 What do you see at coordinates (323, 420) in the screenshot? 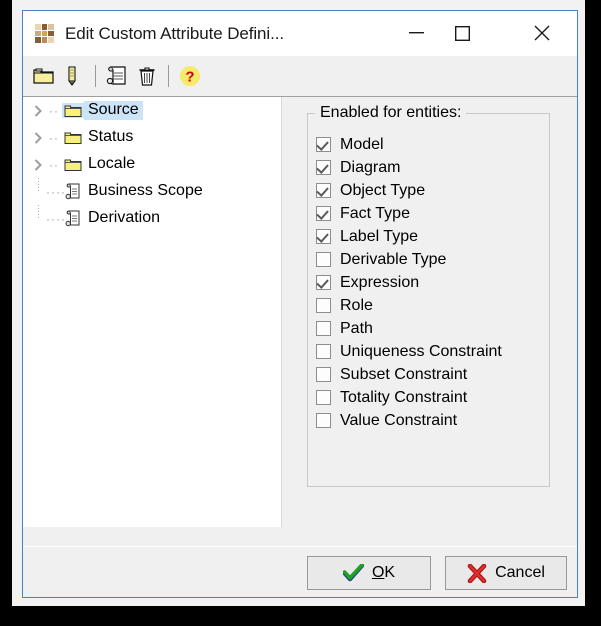
I see `checkbox-value-constraint` at bounding box center [323, 420].